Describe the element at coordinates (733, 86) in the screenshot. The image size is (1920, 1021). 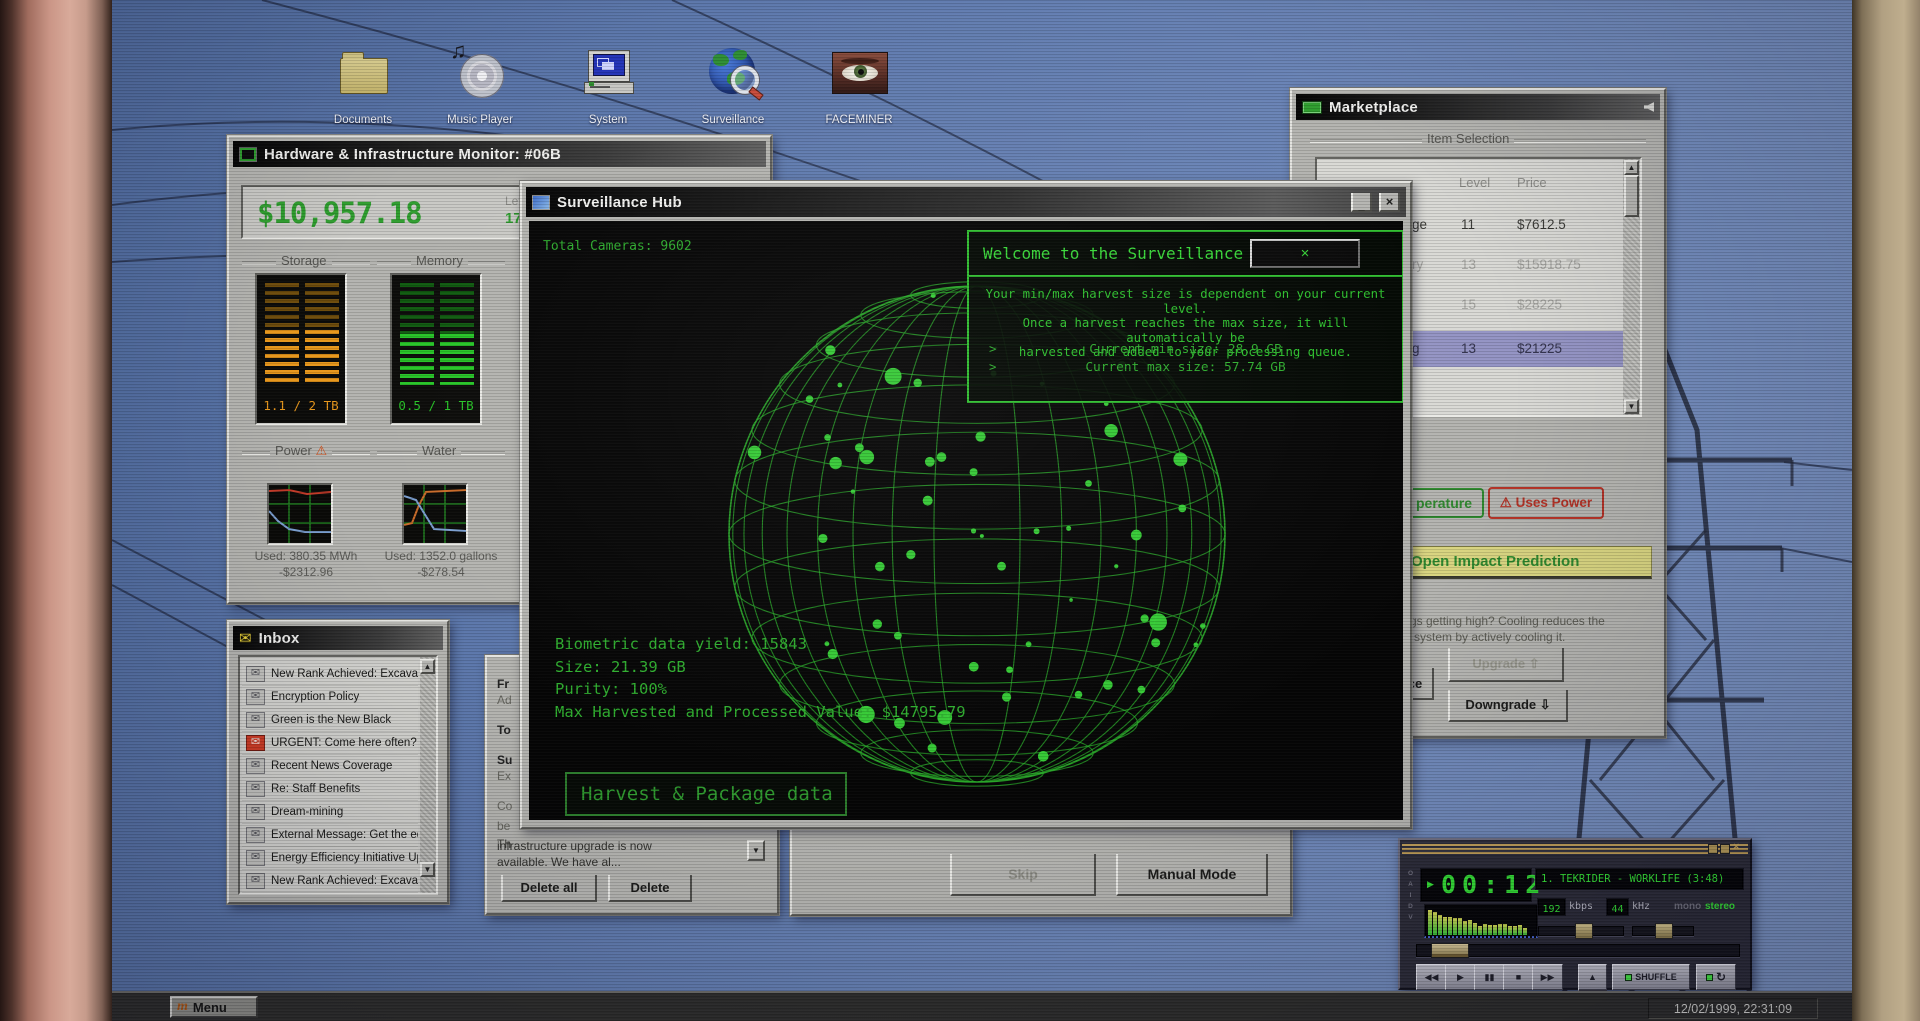
I see `desktop-icon-surveillance: Surveillance` at that location.